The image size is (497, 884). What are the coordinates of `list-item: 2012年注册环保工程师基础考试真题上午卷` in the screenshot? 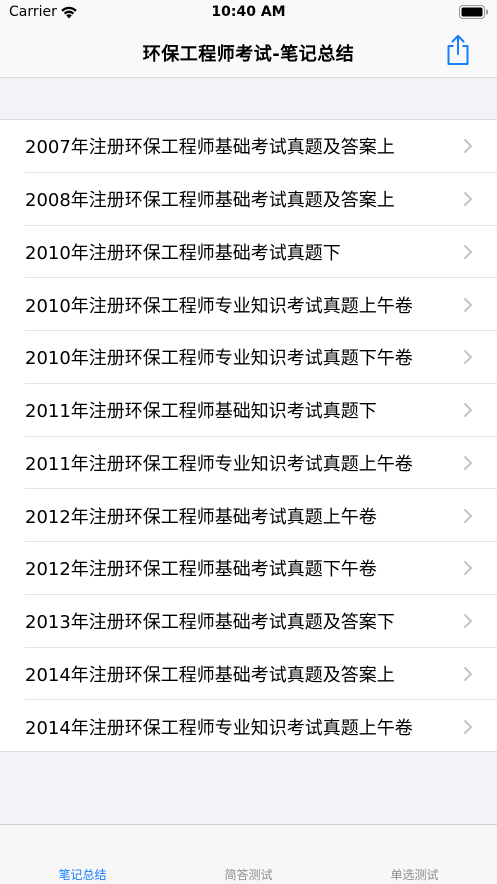 It's located at (248, 515).